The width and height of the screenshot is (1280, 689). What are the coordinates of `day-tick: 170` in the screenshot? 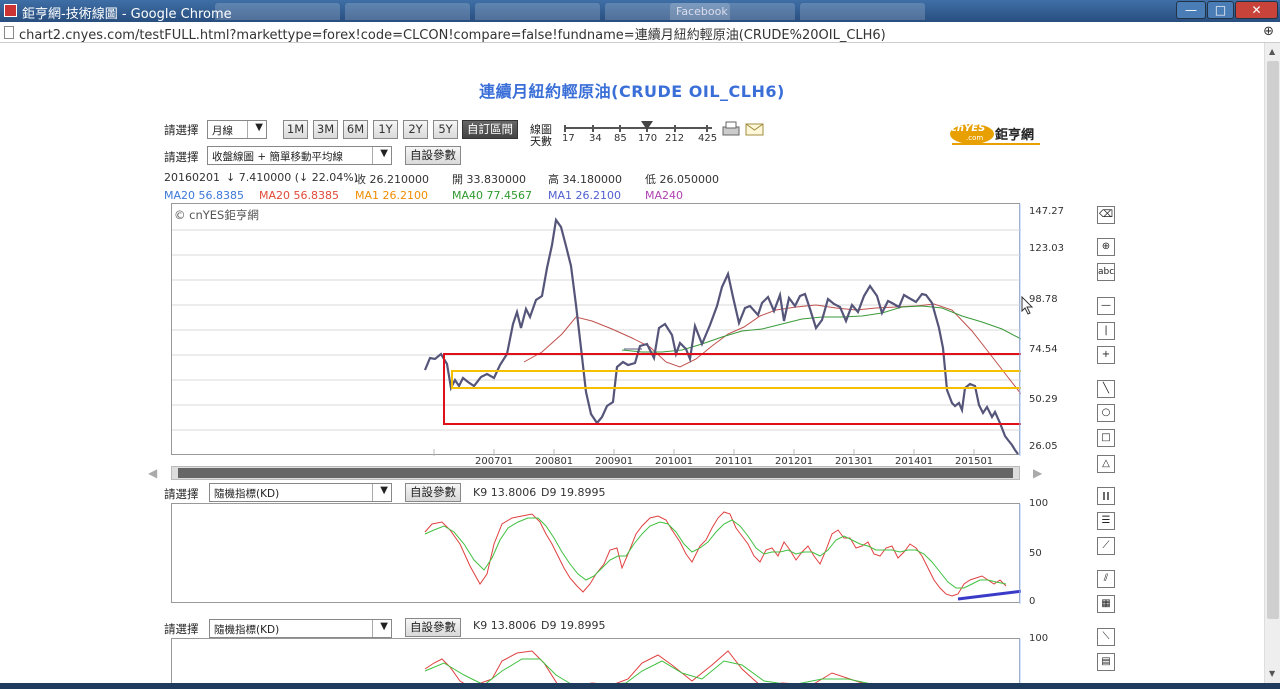 It's located at (648, 138).